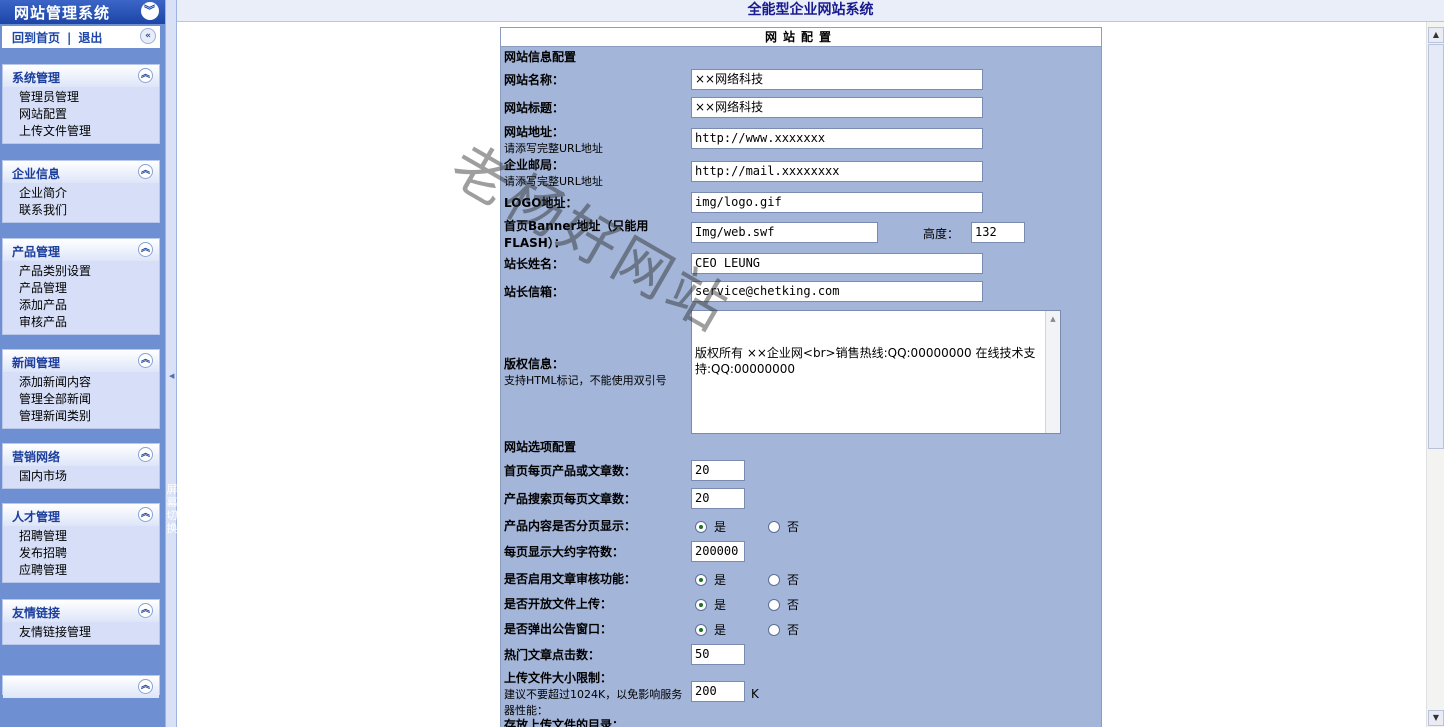 This screenshot has width=1444, height=727. I want to click on menu-item-news-categories: 管理新闻类别, so click(81, 416).